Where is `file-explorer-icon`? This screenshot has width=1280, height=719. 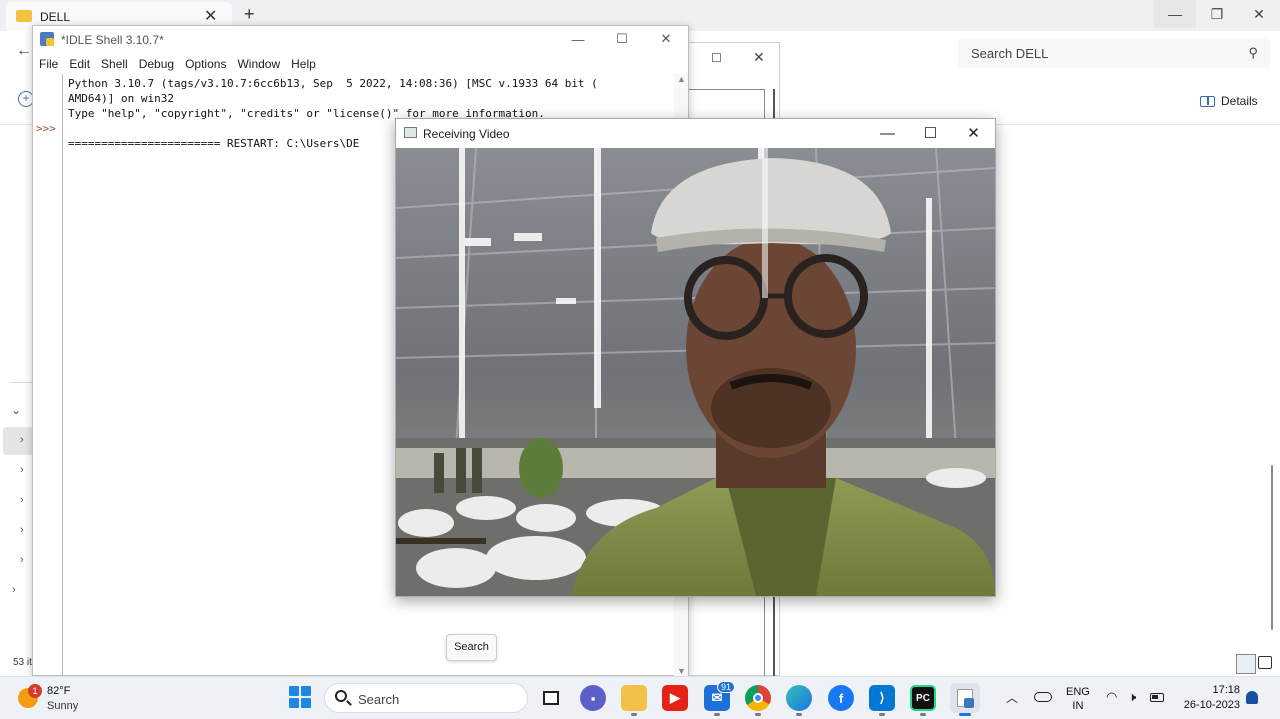
file-explorer-icon is located at coordinates (634, 698).